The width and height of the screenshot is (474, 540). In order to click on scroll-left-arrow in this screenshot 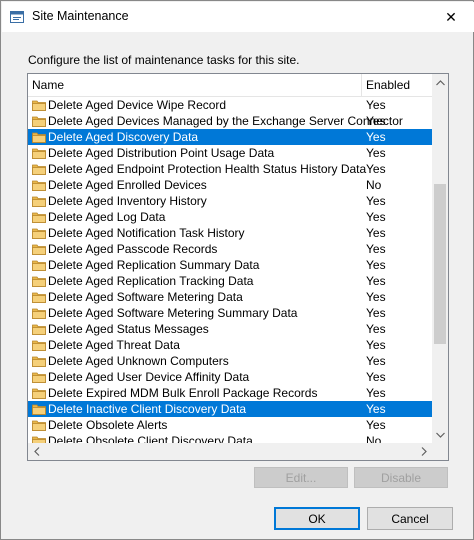, I will do `click(36, 451)`.